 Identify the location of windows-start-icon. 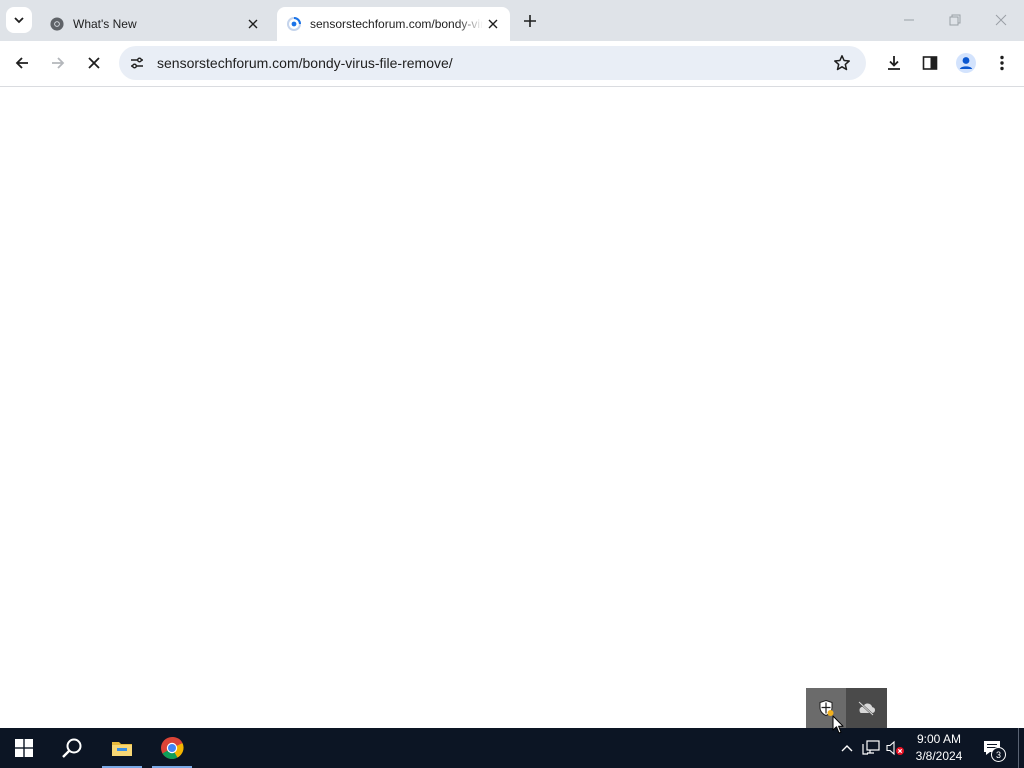
(24, 748).